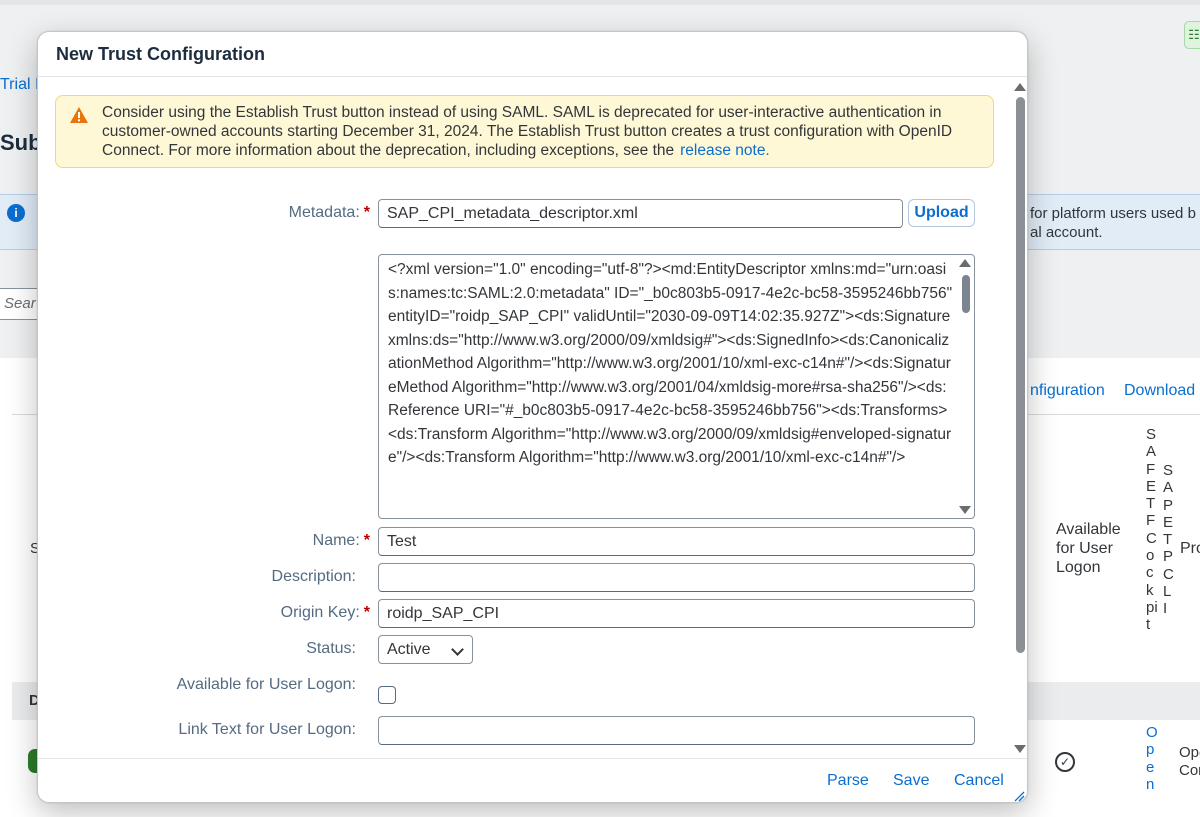 Image resolution: width=1200 pixels, height=817 pixels. Describe the element at coordinates (640, 213) in the screenshot. I see `metadata-file-field: SAP_CPI_metadata_descriptor.xml` at that location.